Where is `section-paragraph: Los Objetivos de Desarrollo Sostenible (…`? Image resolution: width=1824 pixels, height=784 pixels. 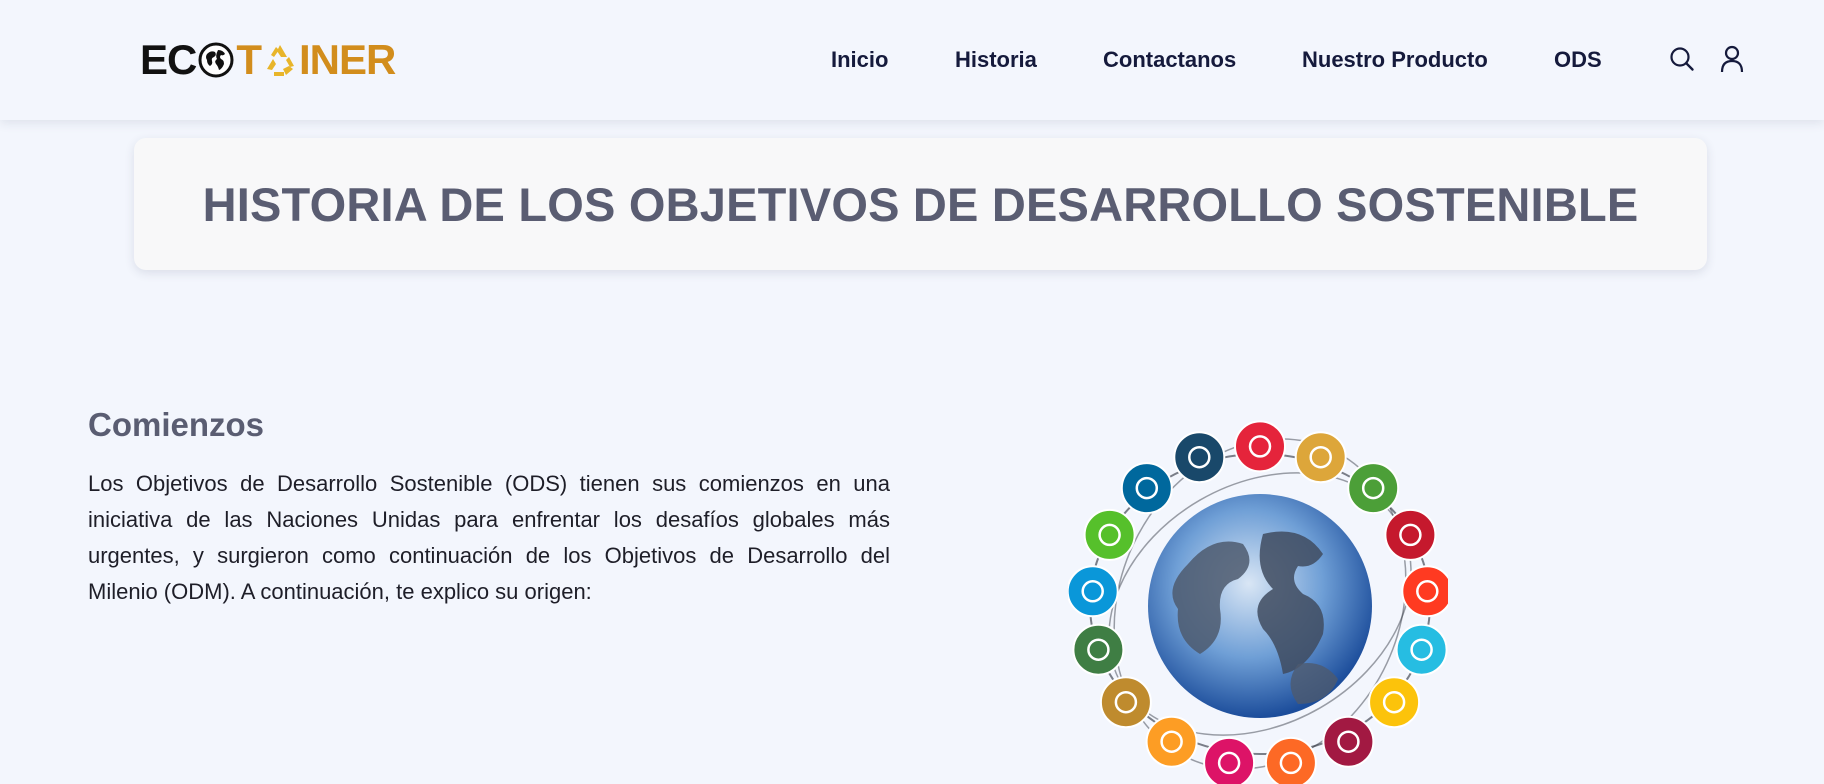 section-paragraph: Los Objetivos de Desarrollo Sostenible (… is located at coordinates (489, 537).